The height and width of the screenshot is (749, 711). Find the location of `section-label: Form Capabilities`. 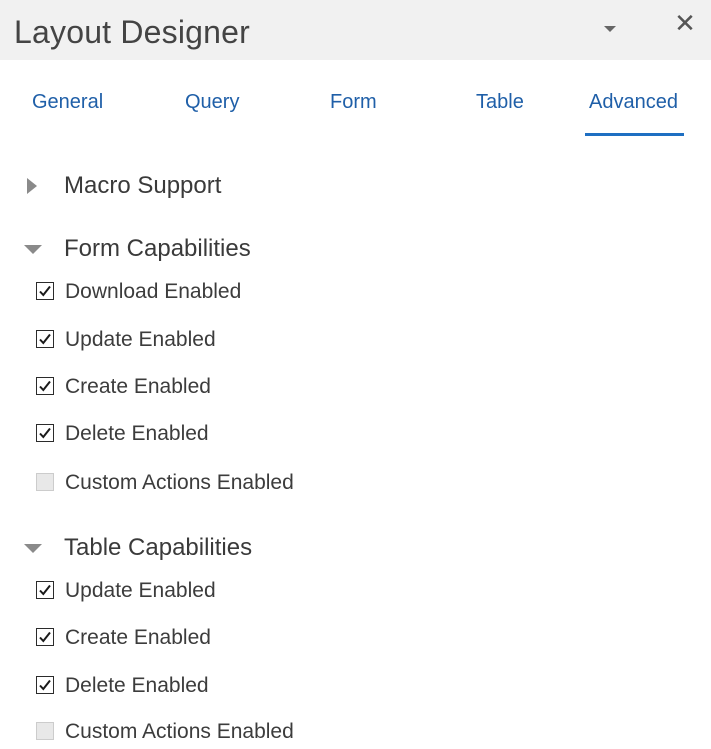

section-label: Form Capabilities is located at coordinates (157, 248).